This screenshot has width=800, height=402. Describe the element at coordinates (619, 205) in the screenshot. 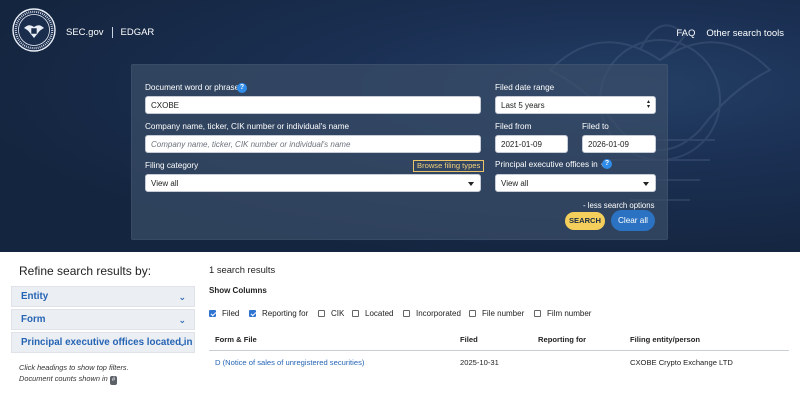

I see `less-search-options-link: - less search options` at that location.